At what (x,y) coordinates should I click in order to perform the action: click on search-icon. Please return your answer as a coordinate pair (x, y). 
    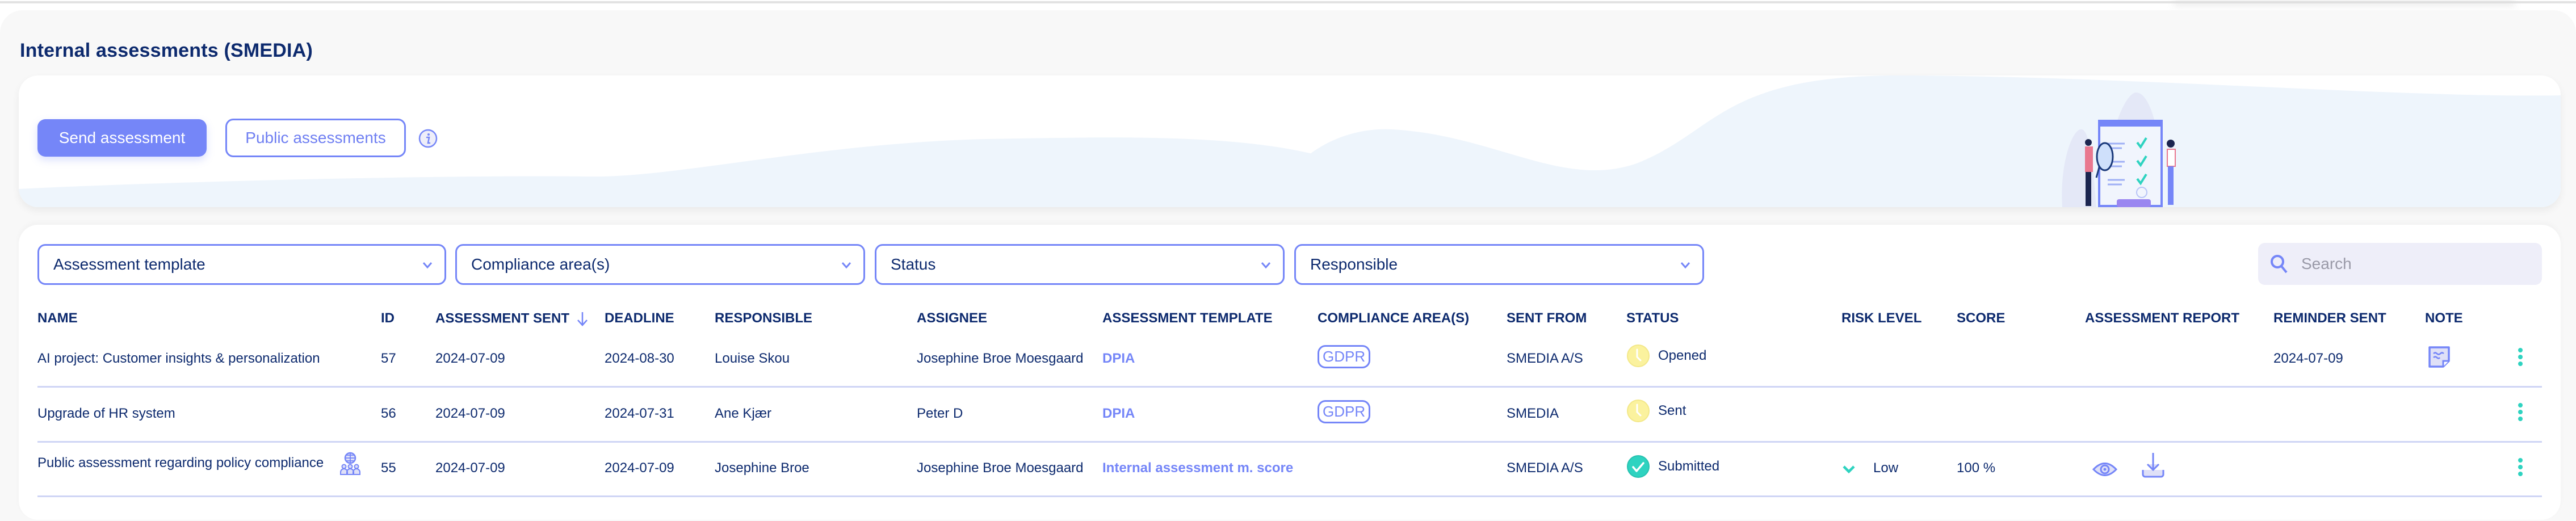
    Looking at the image, I should click on (2279, 264).